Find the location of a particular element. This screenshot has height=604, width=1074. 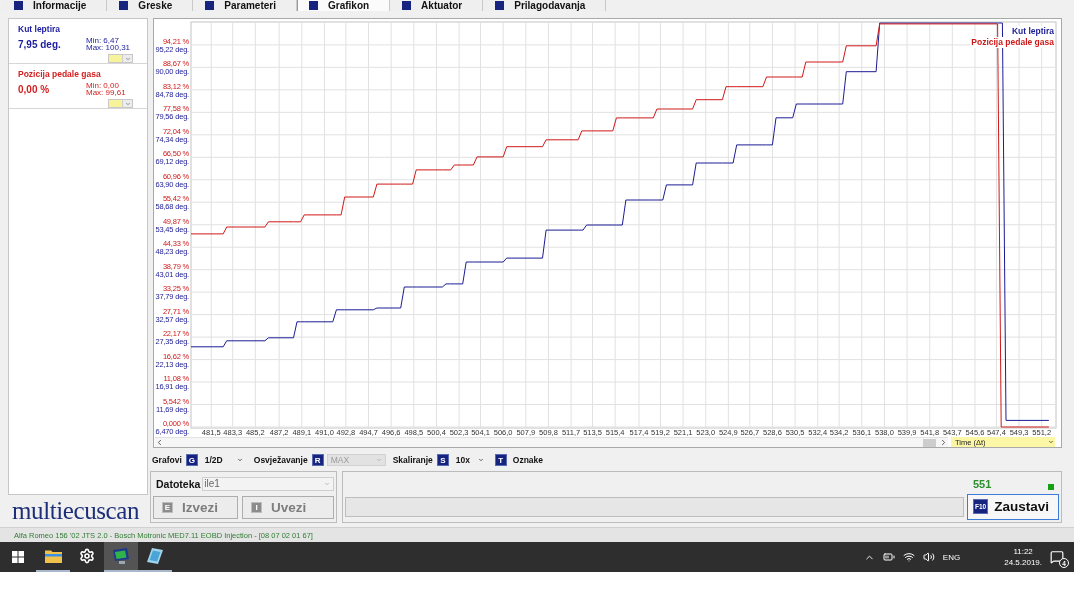

parameter-value: 0,00 % is located at coordinates (34, 89).